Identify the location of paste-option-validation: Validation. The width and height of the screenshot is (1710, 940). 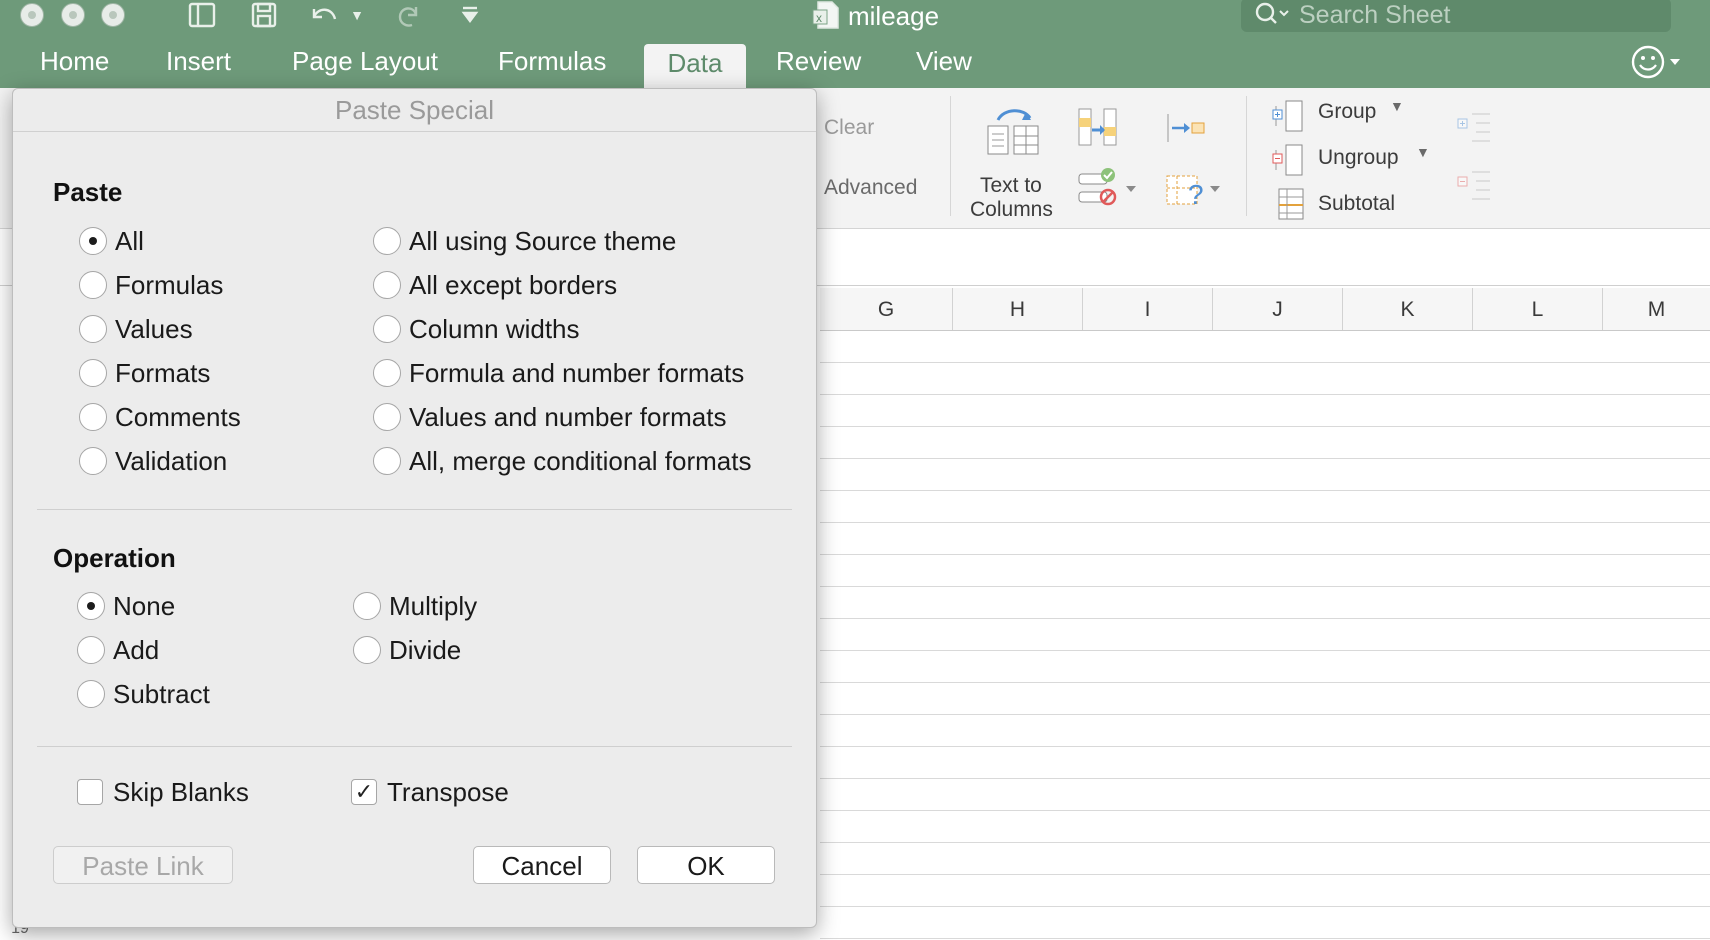
(153, 461).